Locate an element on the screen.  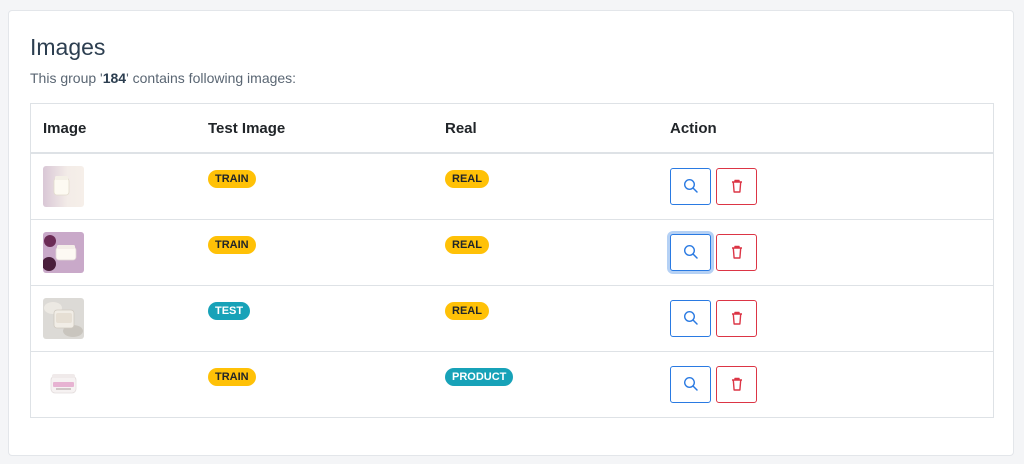
type-badge: PRODUCT is located at coordinates (479, 376).